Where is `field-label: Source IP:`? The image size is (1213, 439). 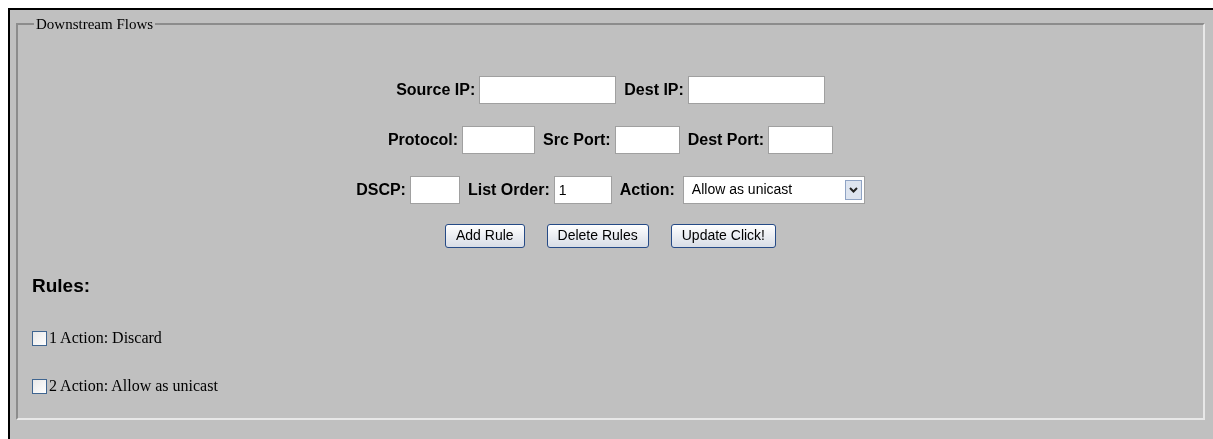 field-label: Source IP: is located at coordinates (436, 89).